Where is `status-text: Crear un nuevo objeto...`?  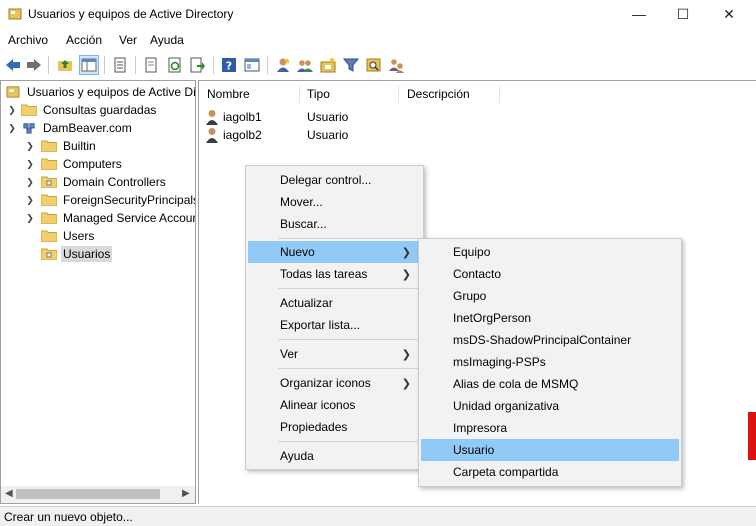 status-text: Crear un nuevo objeto... is located at coordinates (68, 517).